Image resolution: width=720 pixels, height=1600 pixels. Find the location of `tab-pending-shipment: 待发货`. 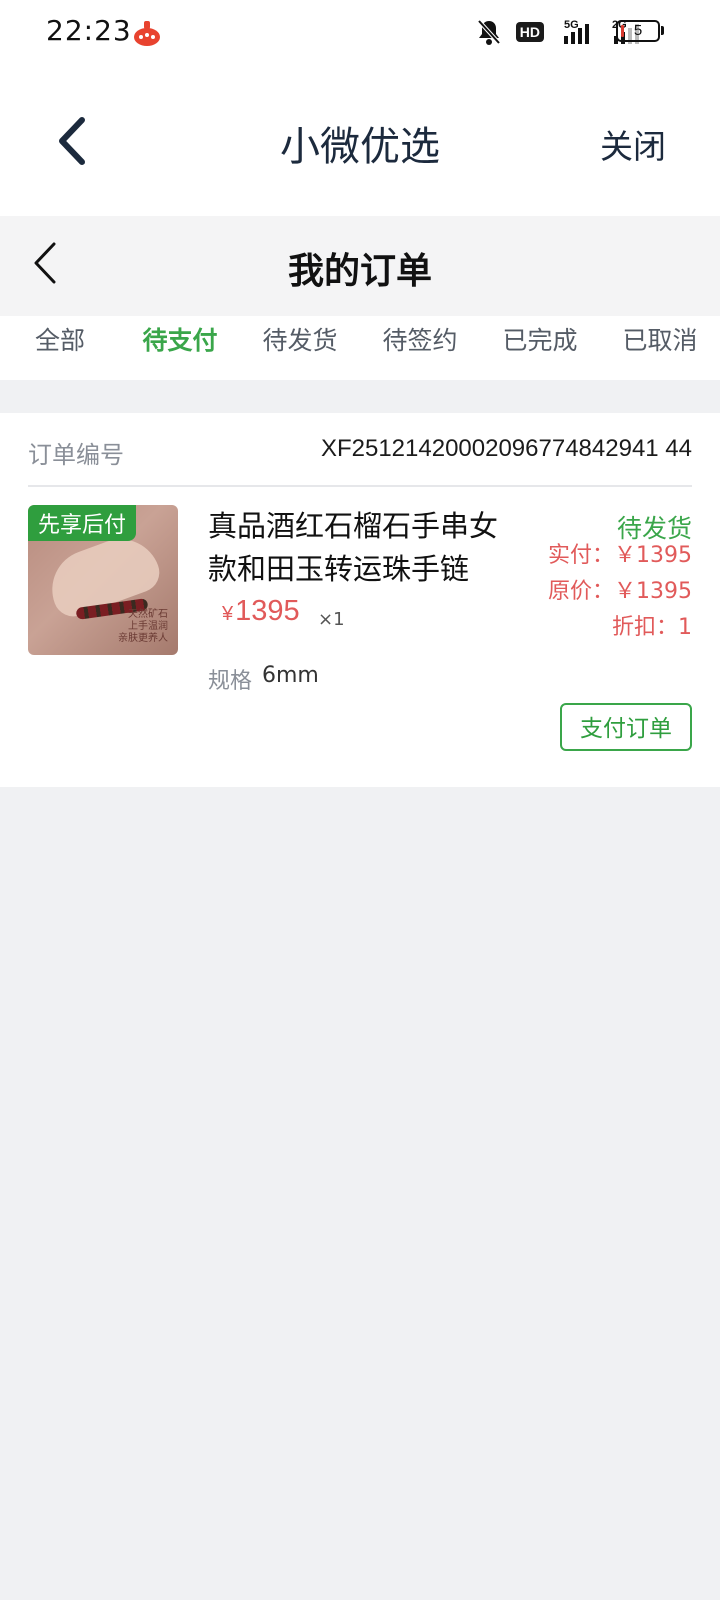

tab-pending-shipment: 待发货 is located at coordinates (300, 348).